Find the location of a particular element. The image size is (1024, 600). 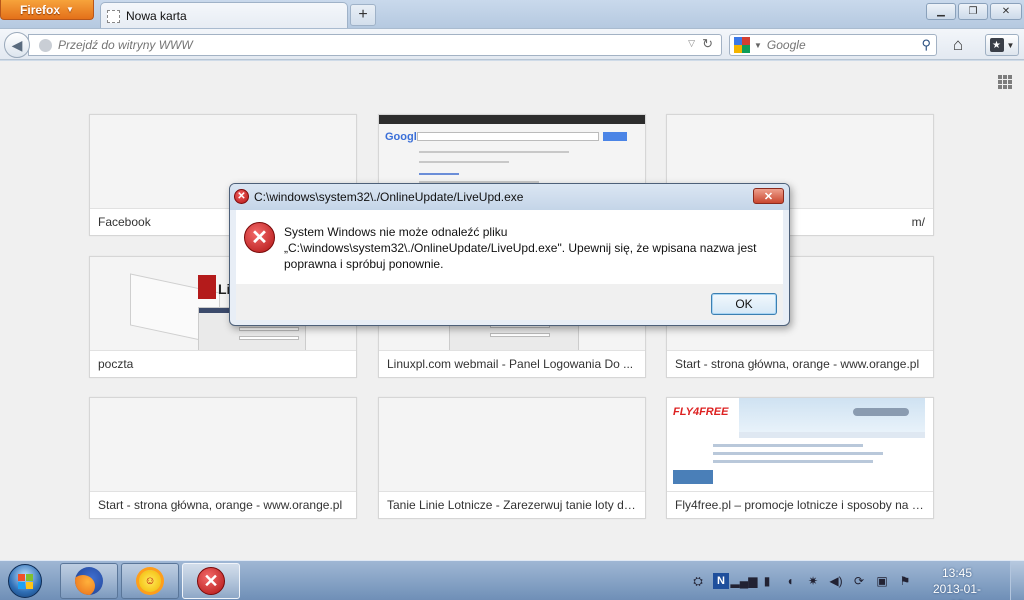

minimize-icon: ▁ is located at coordinates (941, 11).